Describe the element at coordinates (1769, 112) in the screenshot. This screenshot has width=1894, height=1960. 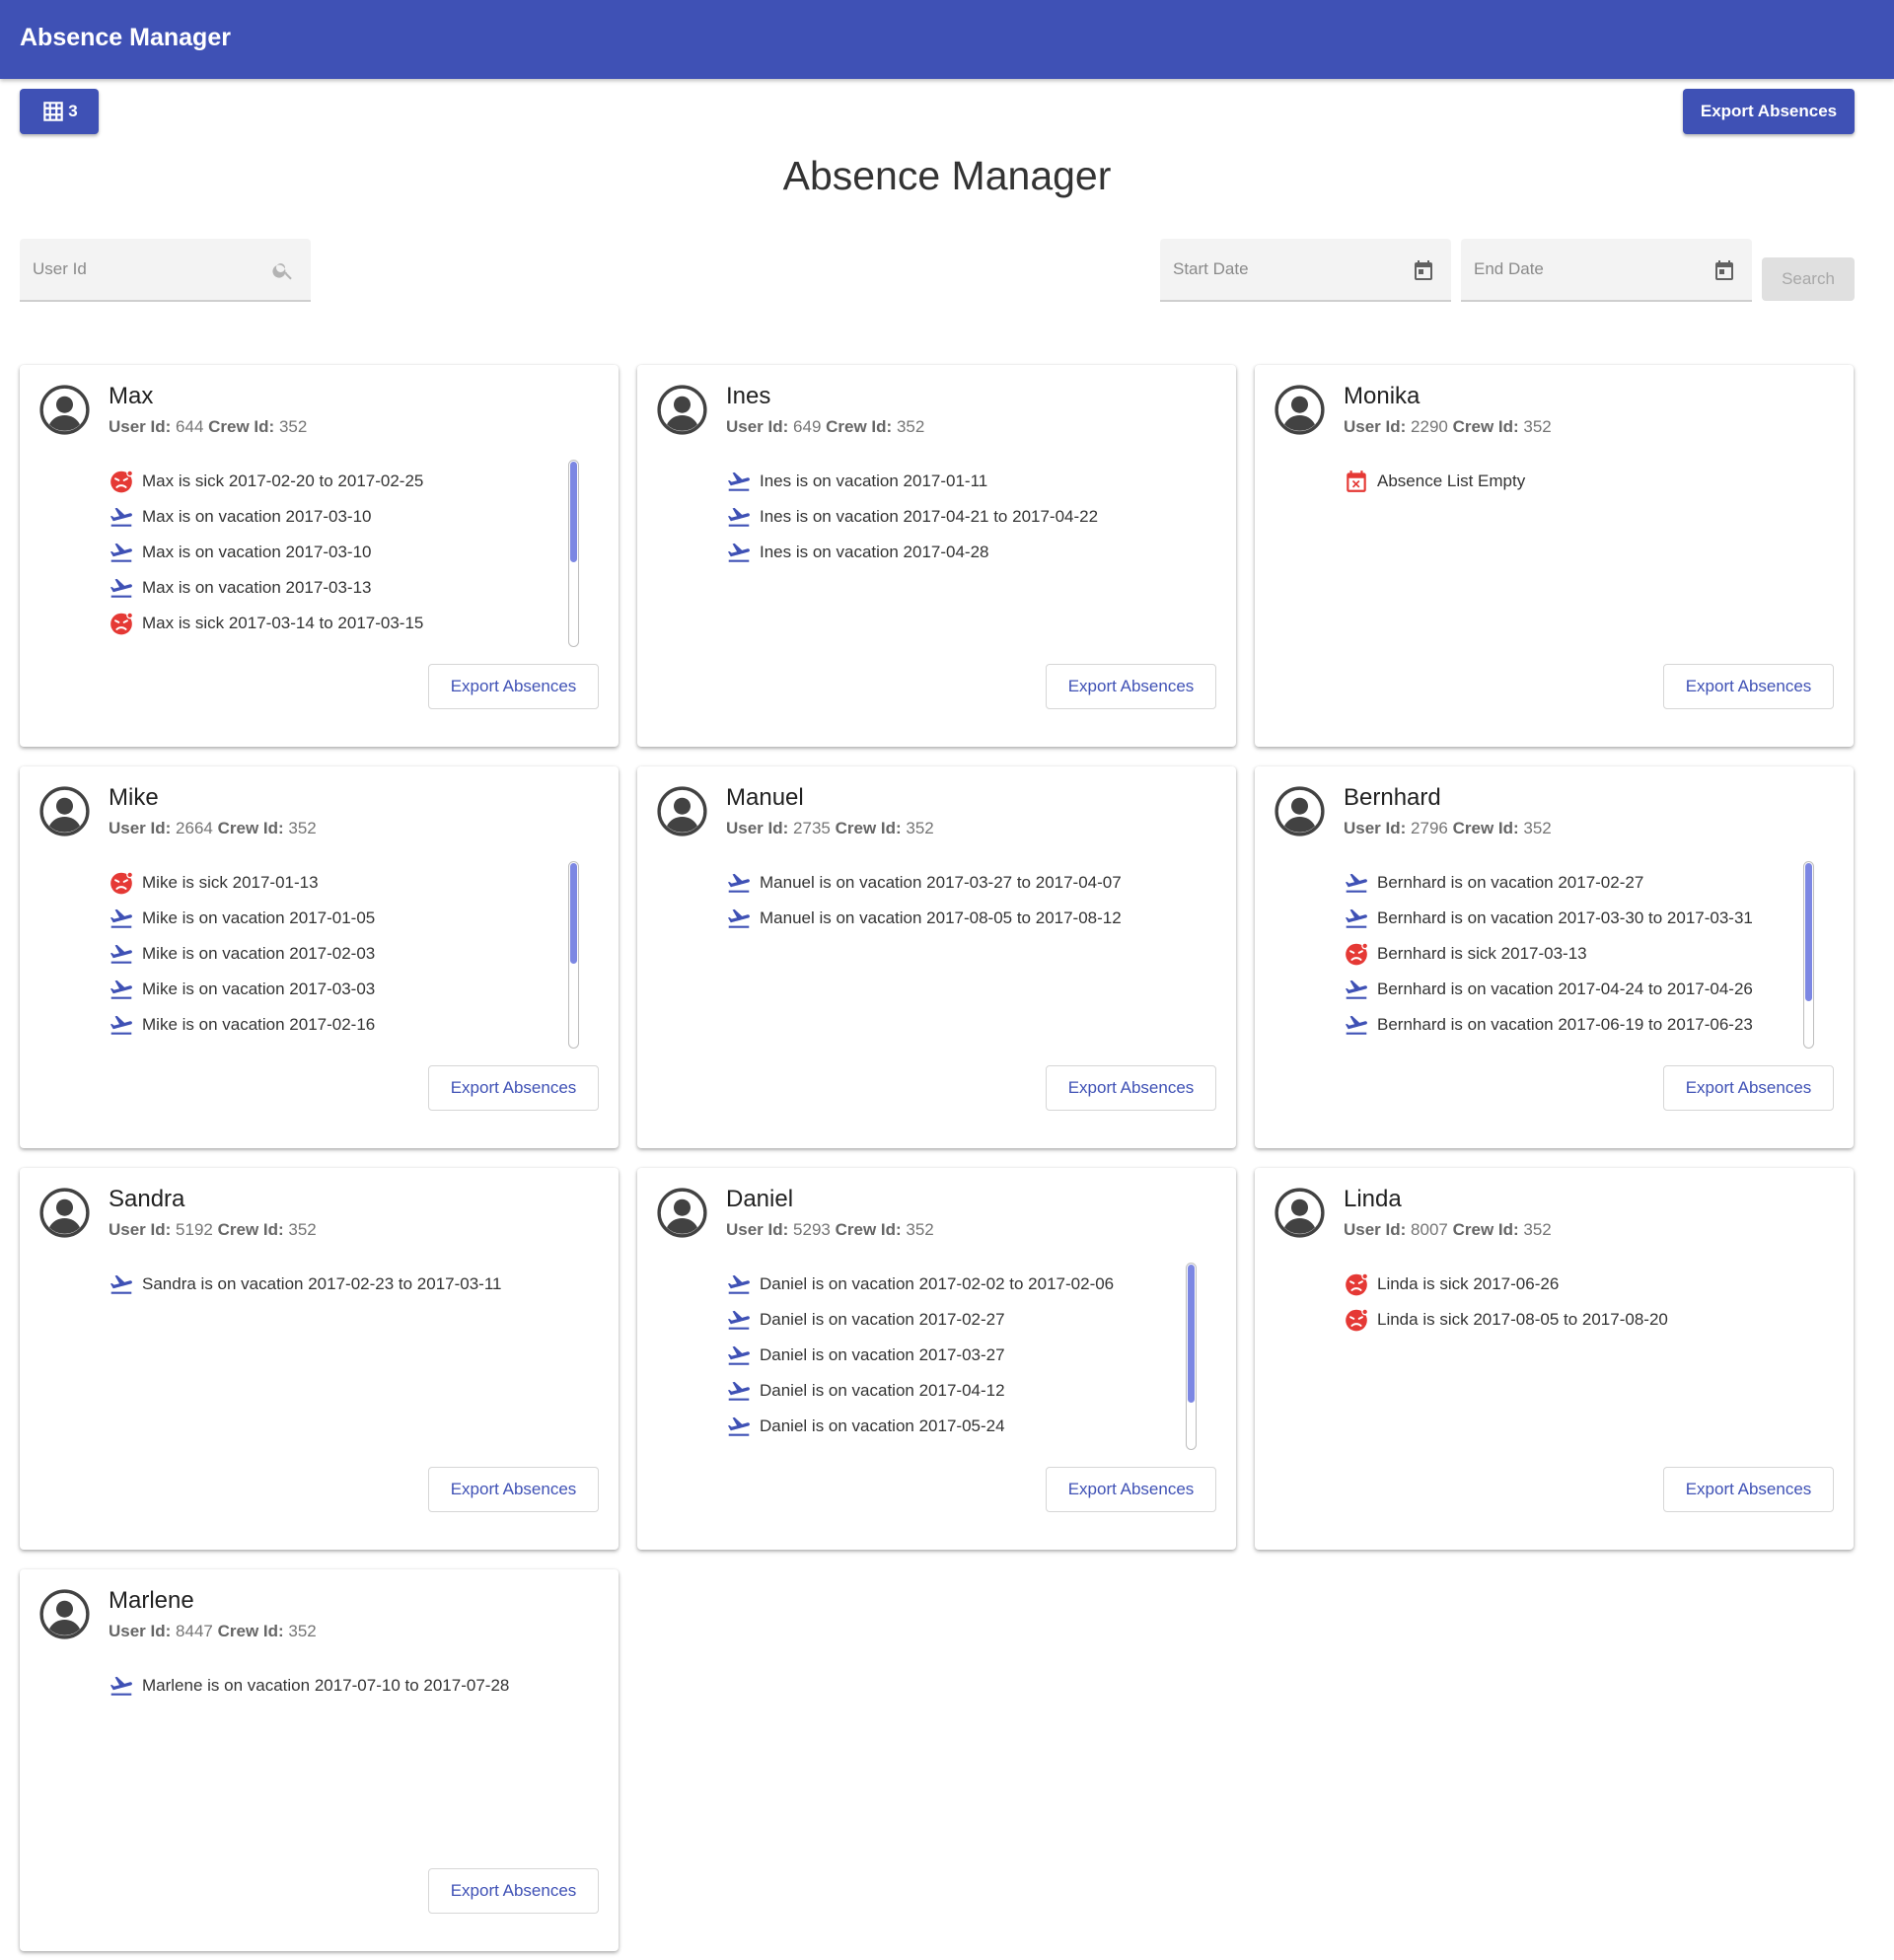
I see `export-all-button: Export Absences` at that location.